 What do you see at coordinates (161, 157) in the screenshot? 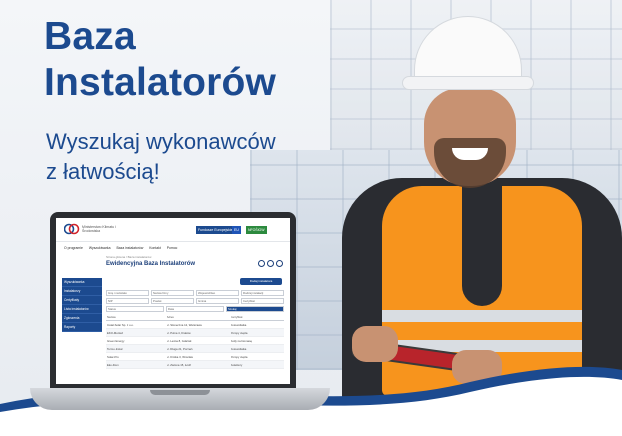
I see `subheadline: Wyszukaj wykonawców z łatwością!` at bounding box center [161, 157].